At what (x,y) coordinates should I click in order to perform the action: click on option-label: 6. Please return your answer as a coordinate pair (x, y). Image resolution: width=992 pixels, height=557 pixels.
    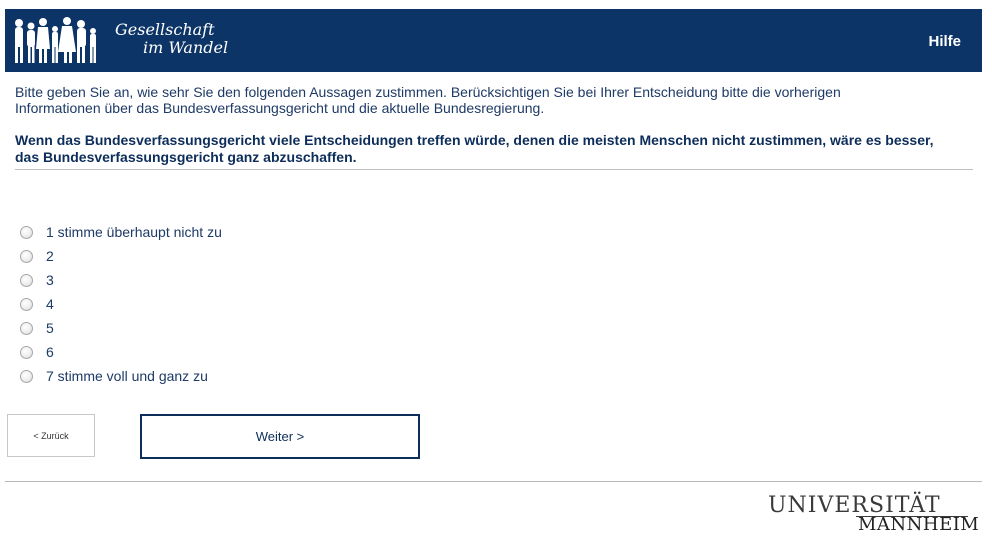
    Looking at the image, I should click on (50, 352).